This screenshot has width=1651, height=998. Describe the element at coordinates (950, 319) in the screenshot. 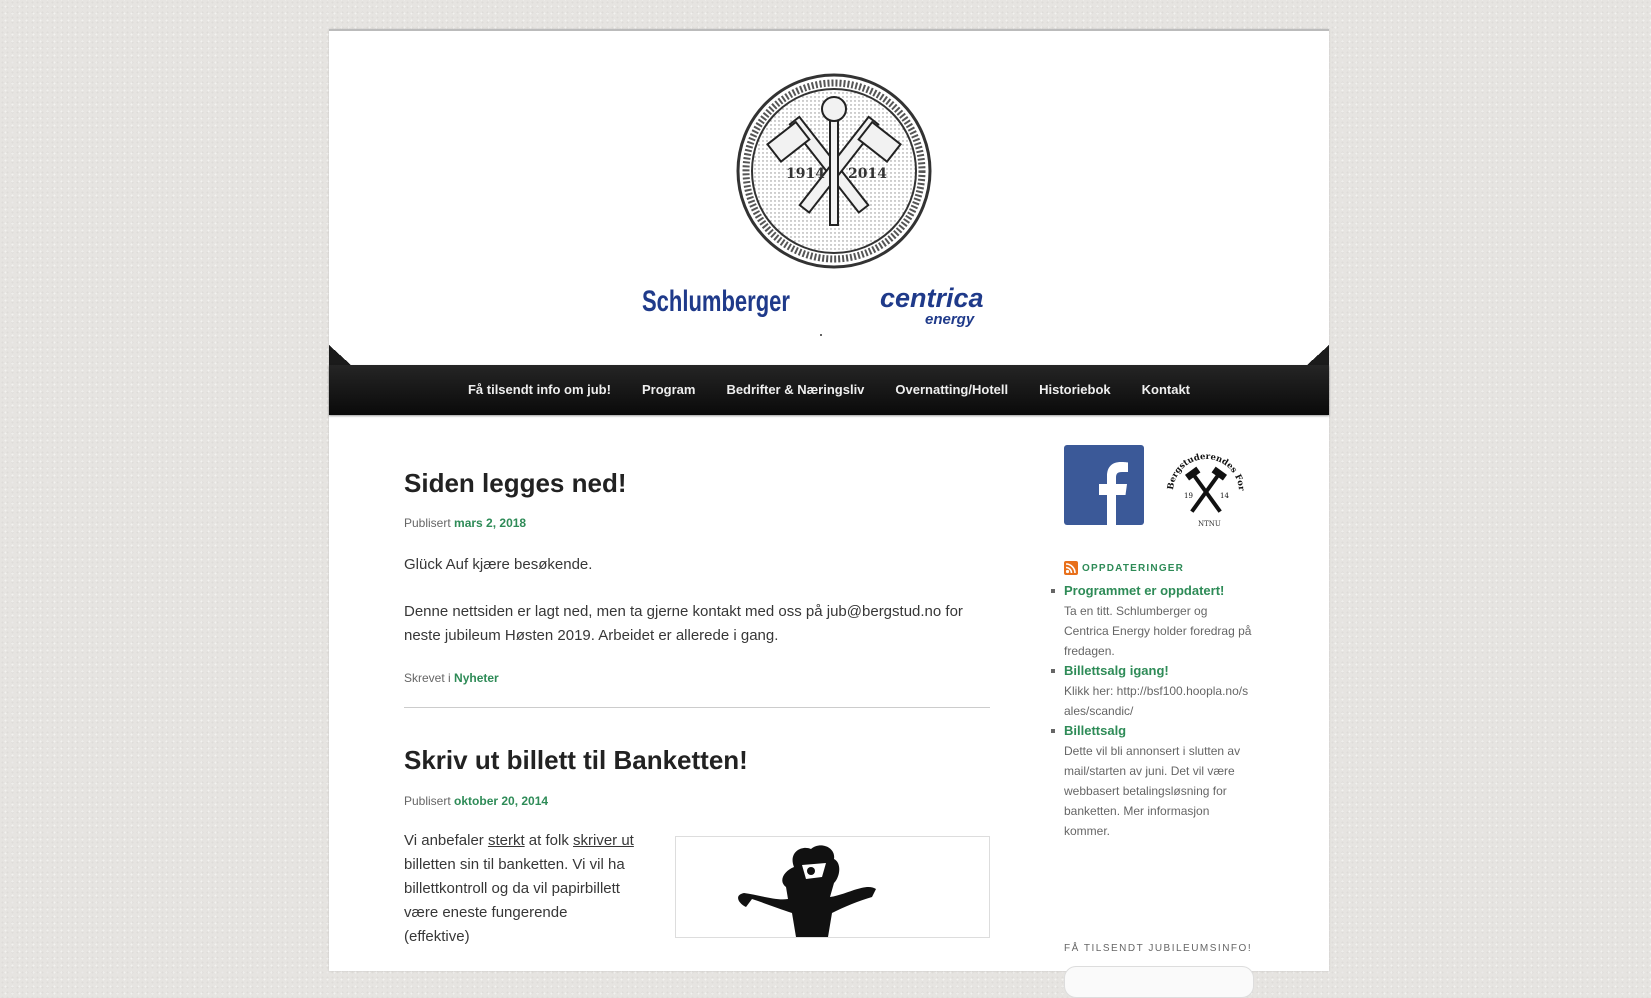

I see `sponsor-energy: energy` at that location.